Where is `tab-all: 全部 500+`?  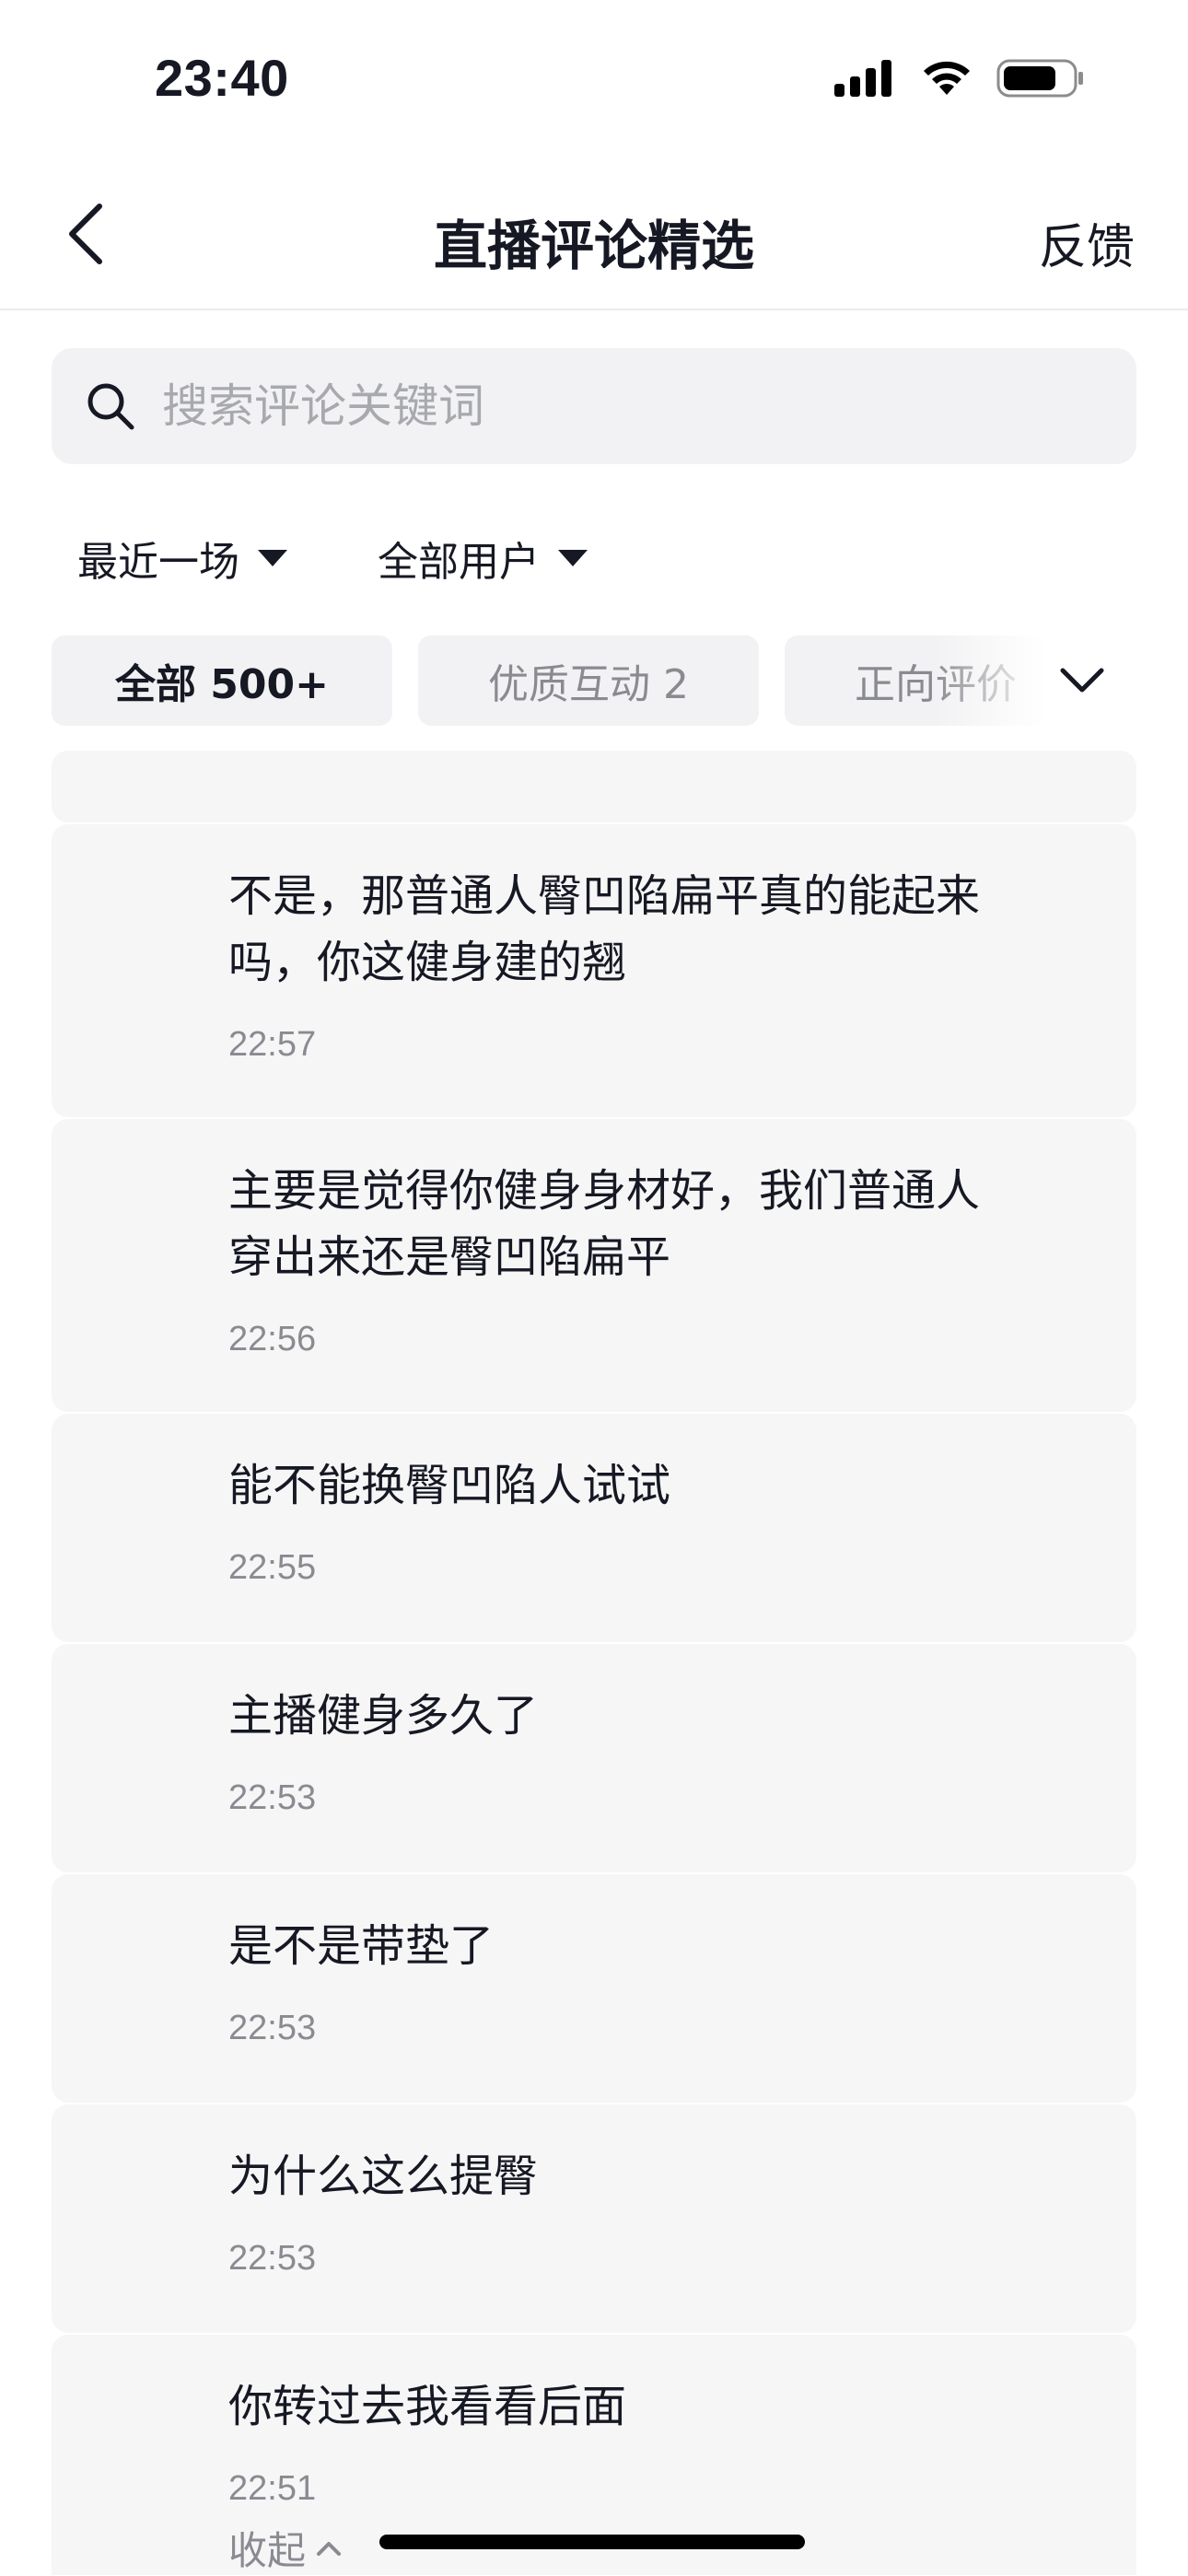
tab-all: 全部 500+ is located at coordinates (222, 680).